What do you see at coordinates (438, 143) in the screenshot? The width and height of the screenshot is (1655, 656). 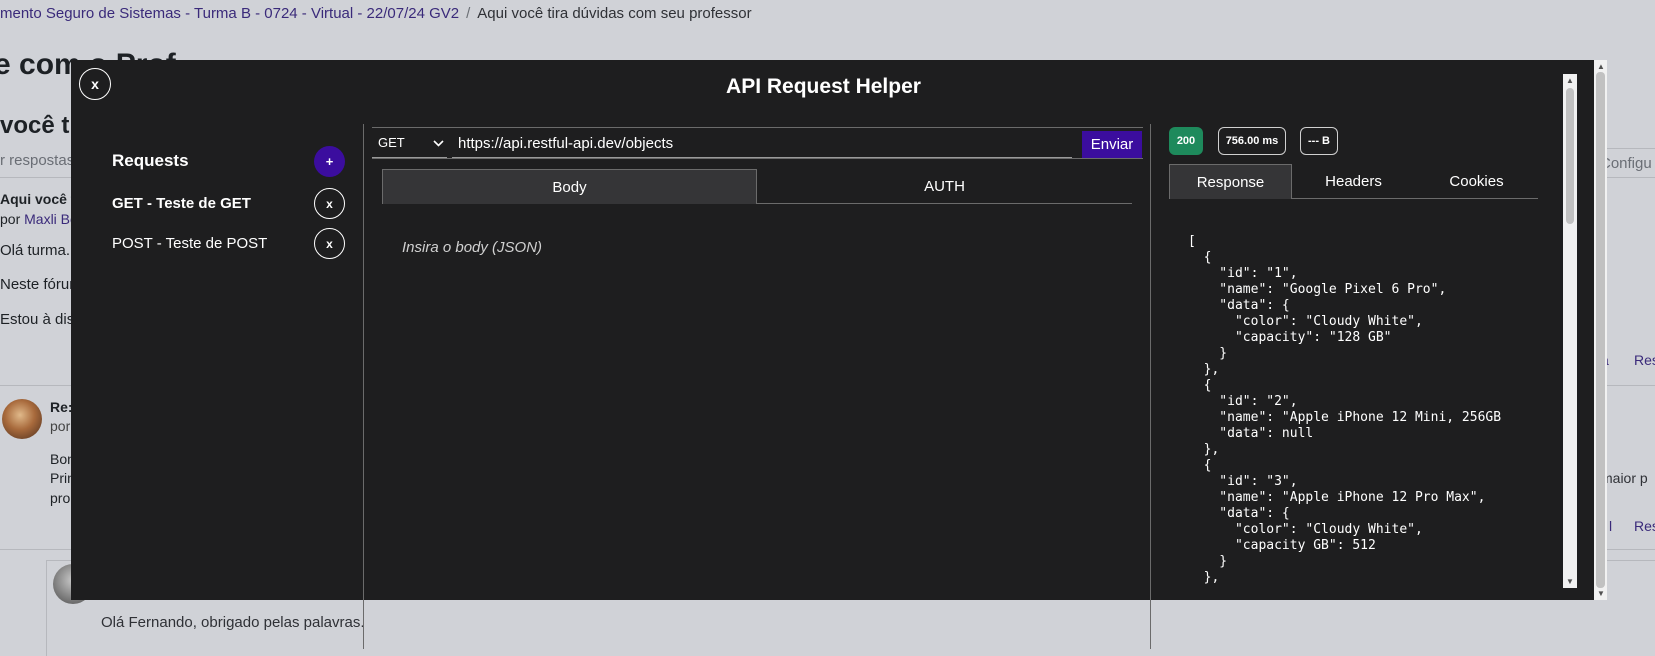 I see `chevron-down-icon` at bounding box center [438, 143].